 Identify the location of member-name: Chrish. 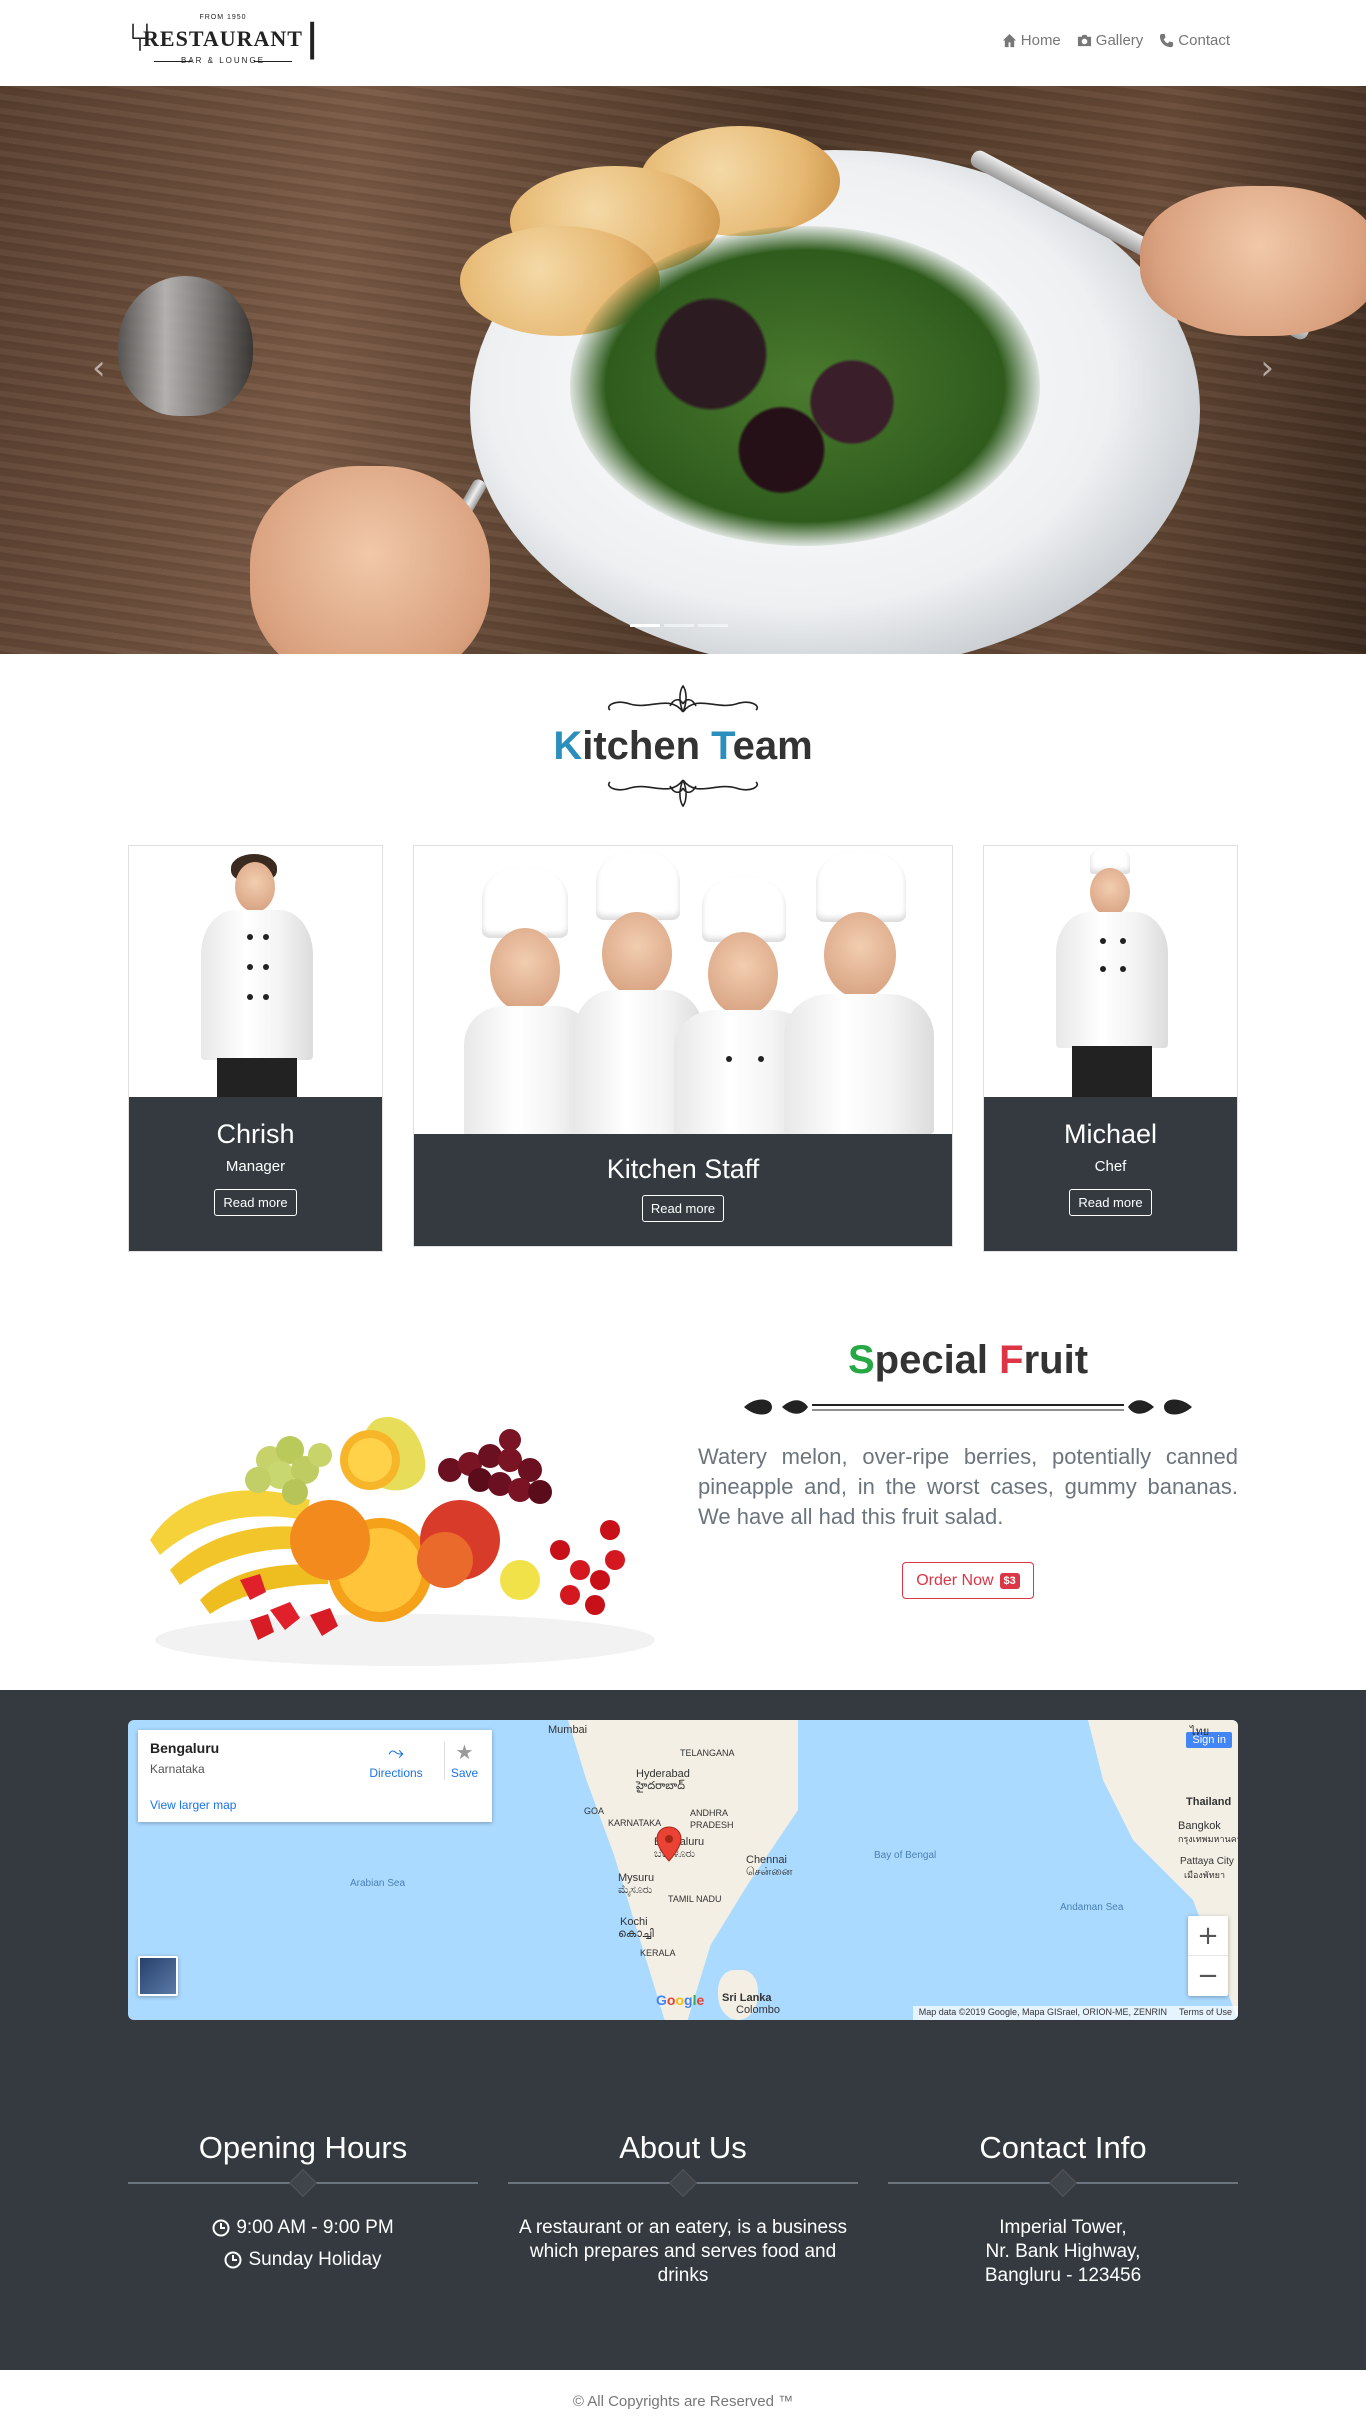
(255, 1134).